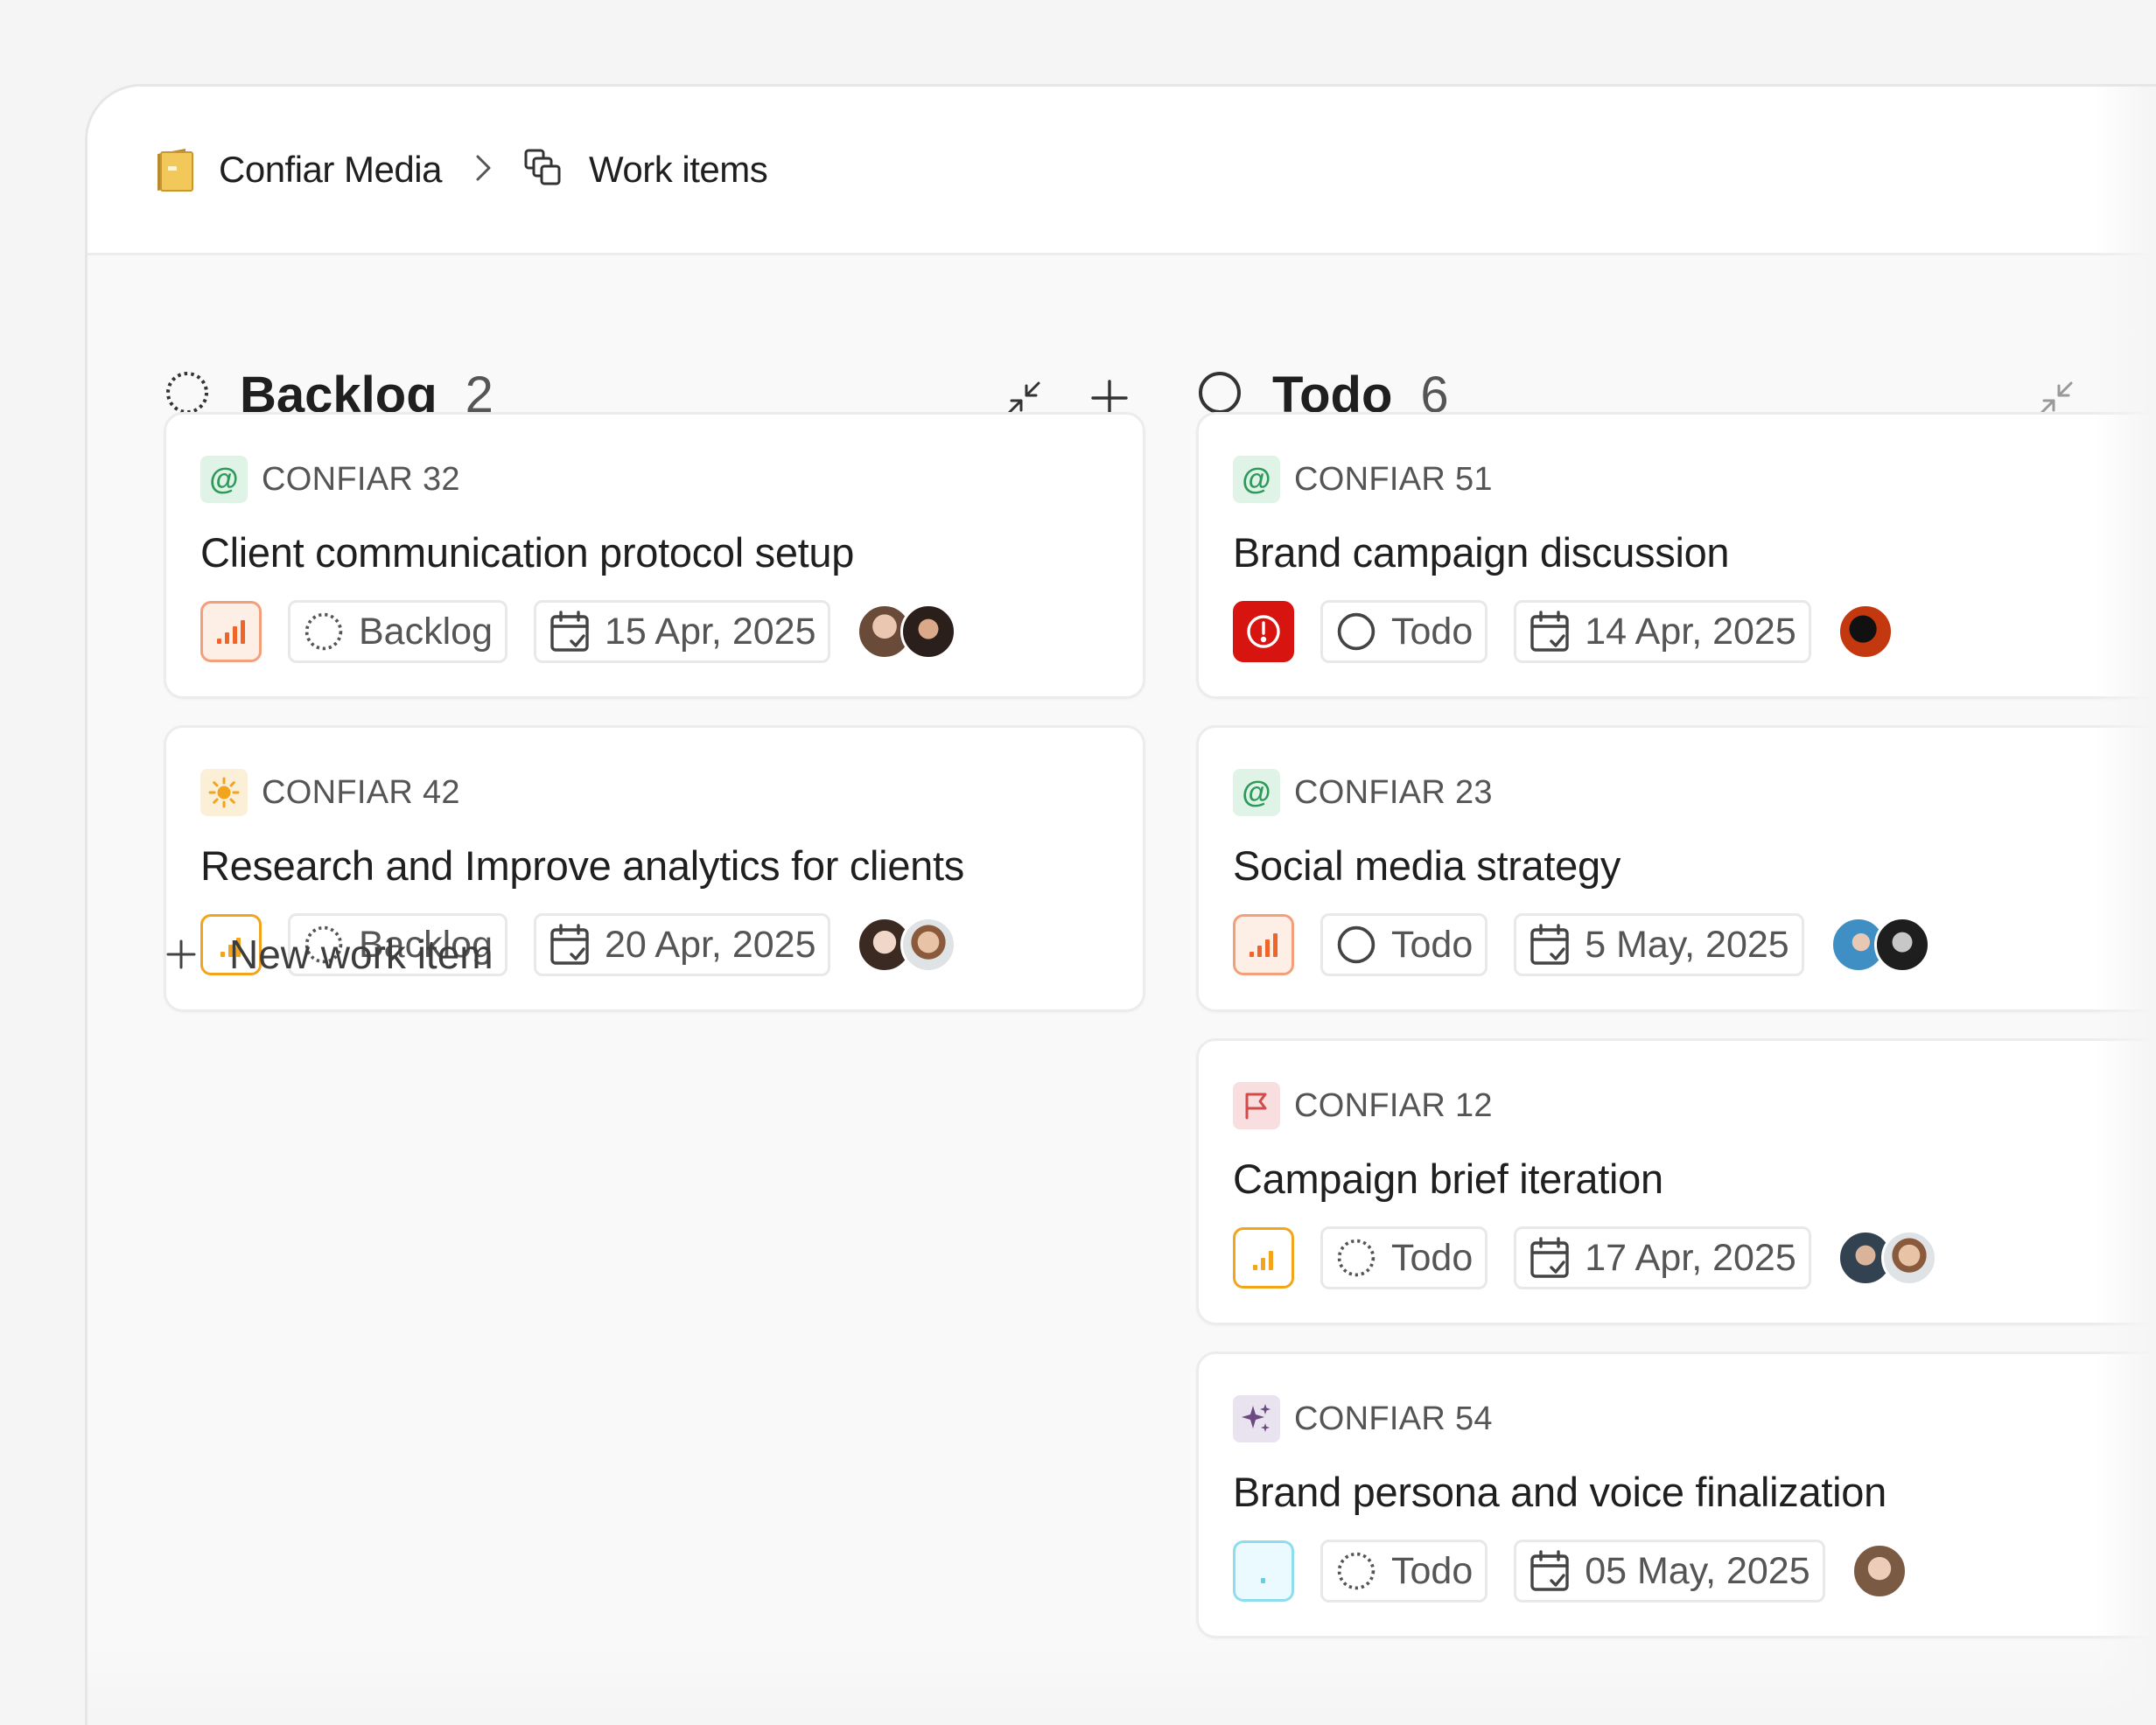 This screenshot has height=1725, width=2156. Describe the element at coordinates (1690, 1257) in the screenshot. I see `due-date-label: 17 Apr, 2025` at that location.